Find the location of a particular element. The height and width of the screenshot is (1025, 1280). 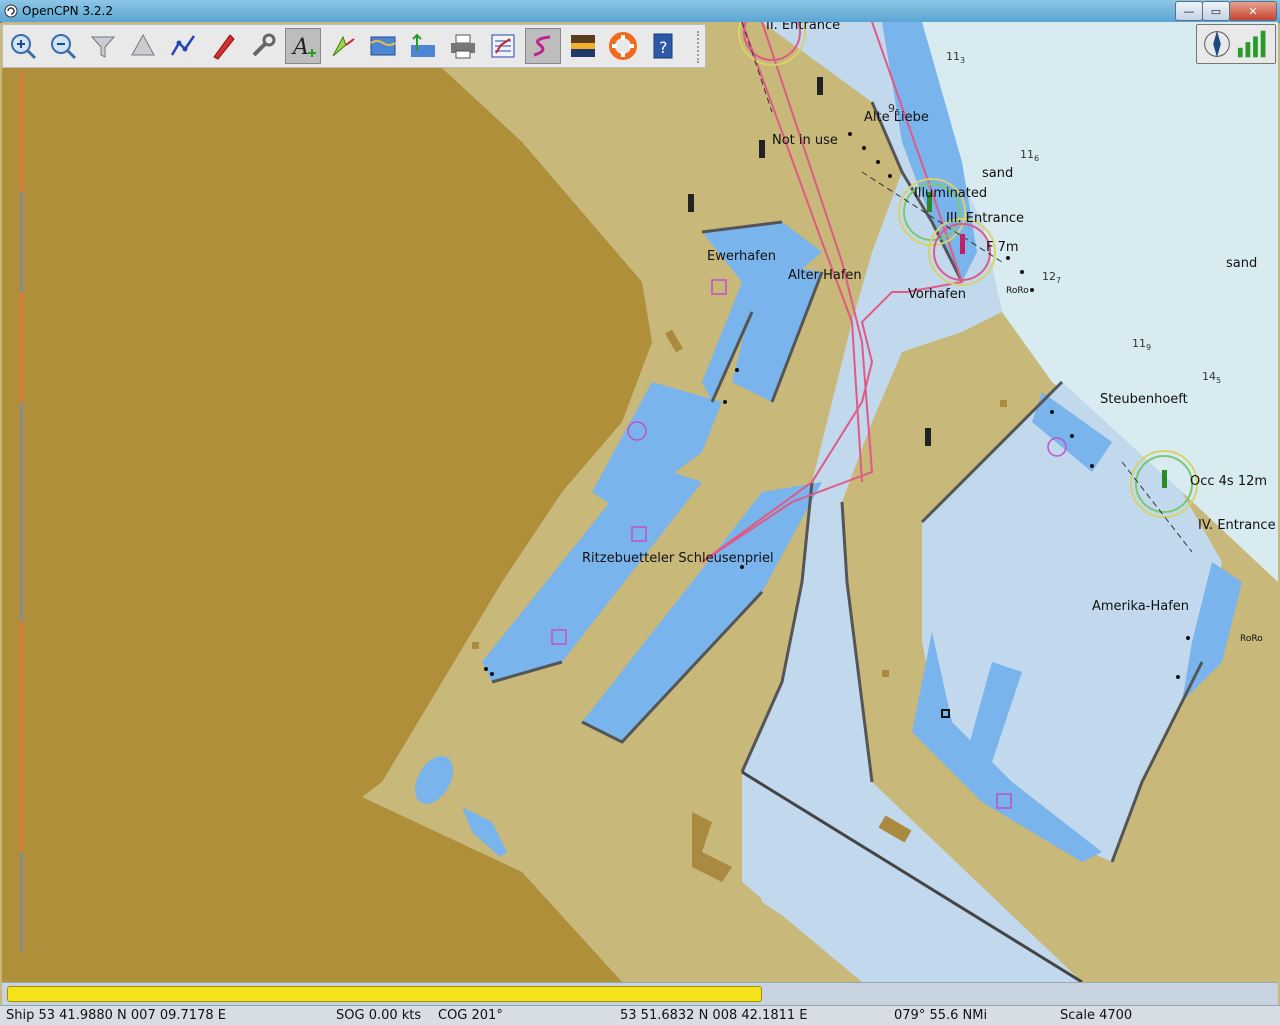

label-occ: Occ 4s 12m is located at coordinates (1229, 481).